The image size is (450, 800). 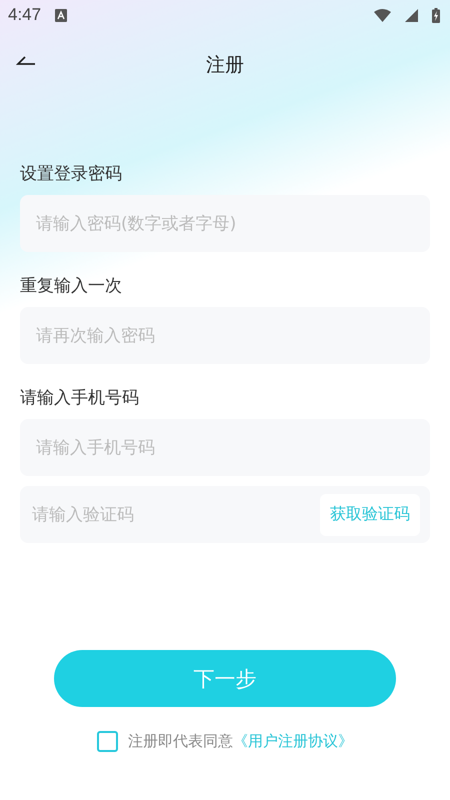 I want to click on get-code-button: 获取验证码, so click(x=370, y=515).